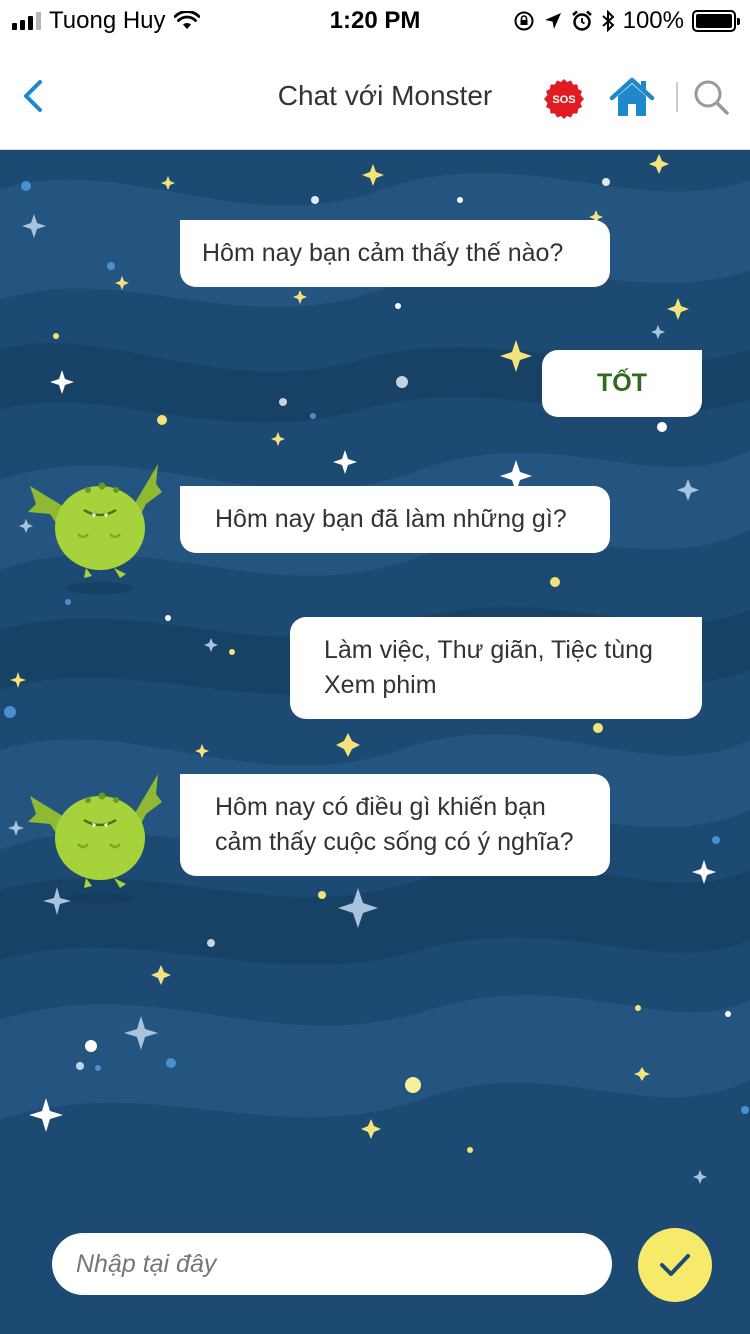 The width and height of the screenshot is (750, 1334). Describe the element at coordinates (716, 21) in the screenshot. I see `battery-icon` at that location.